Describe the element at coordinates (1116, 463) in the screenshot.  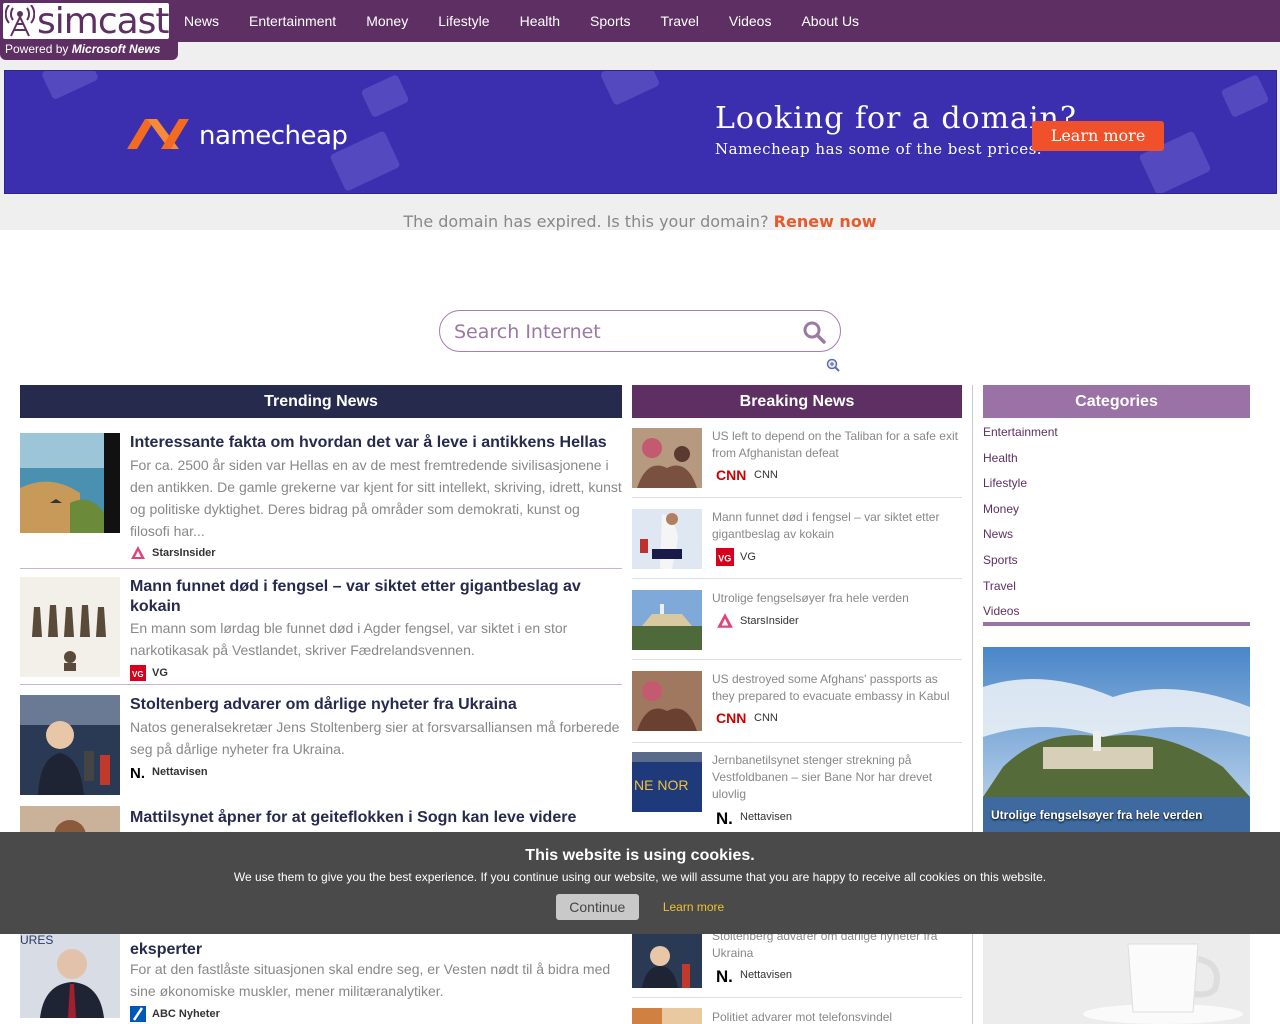
I see `category-health: Health` at that location.